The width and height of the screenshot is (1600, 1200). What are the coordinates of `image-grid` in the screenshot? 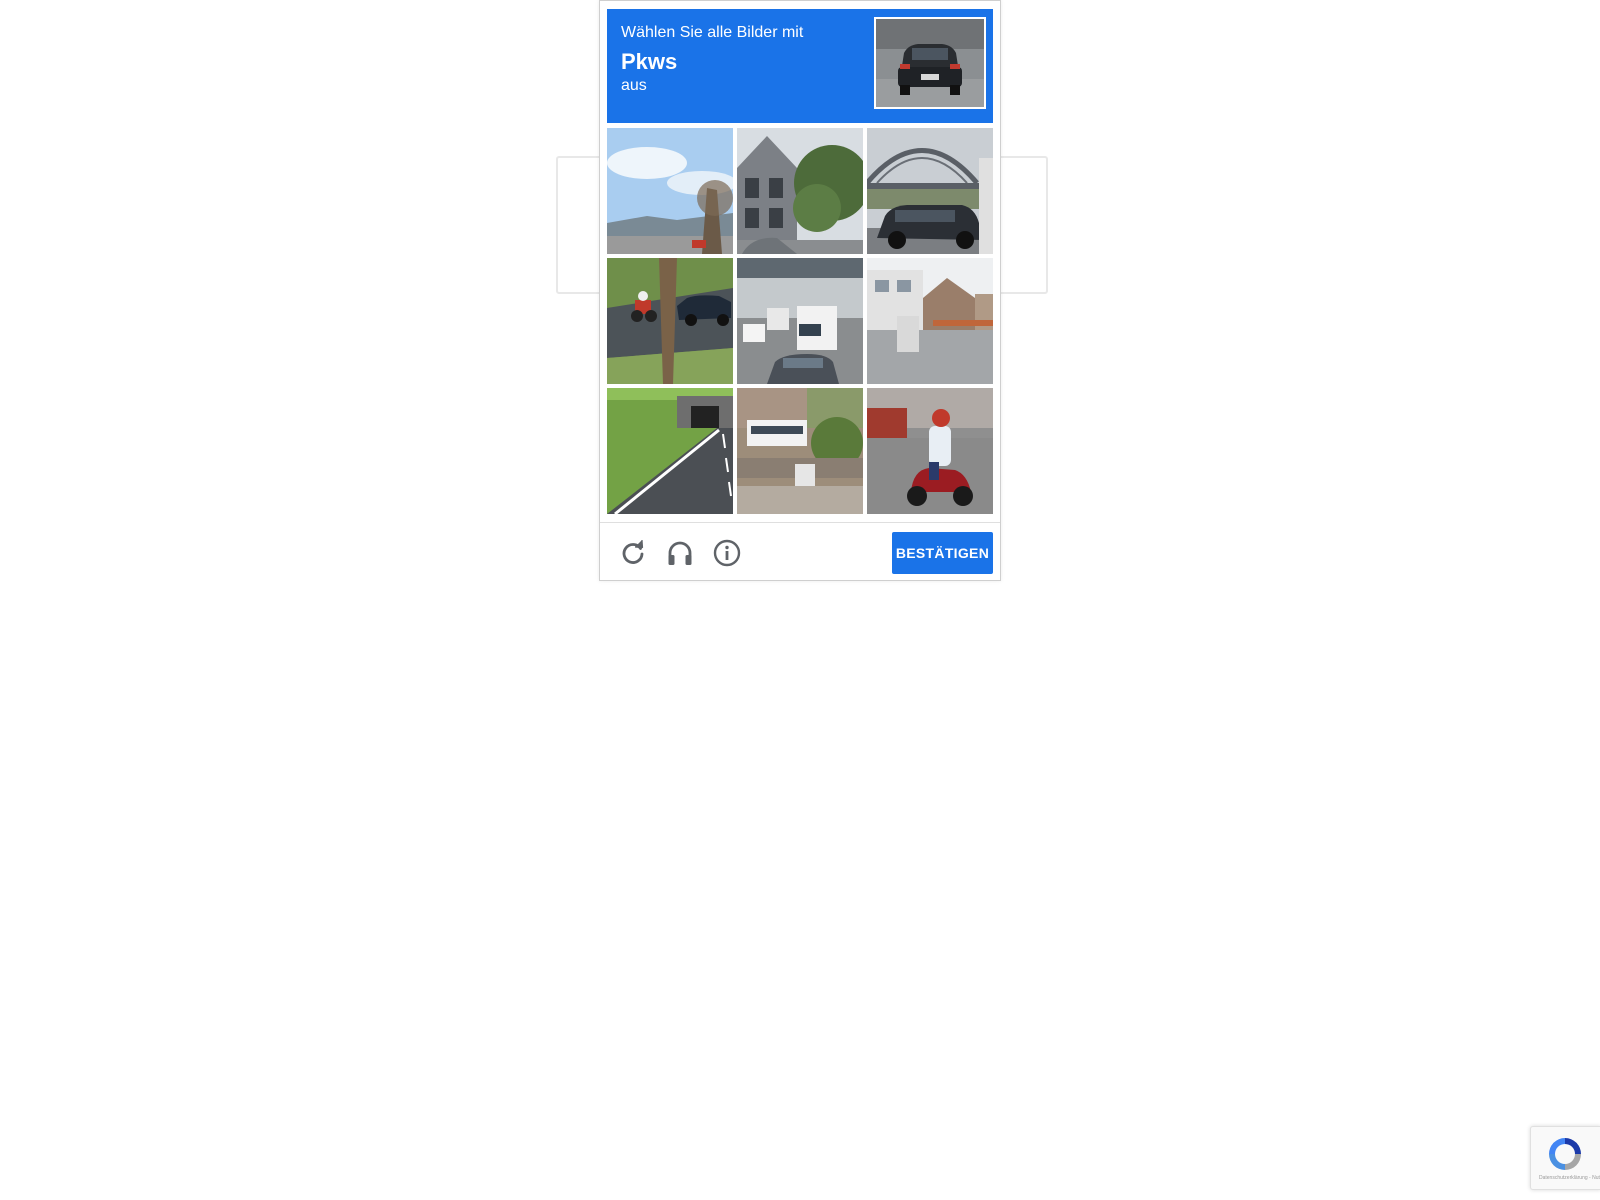 It's located at (800, 322).